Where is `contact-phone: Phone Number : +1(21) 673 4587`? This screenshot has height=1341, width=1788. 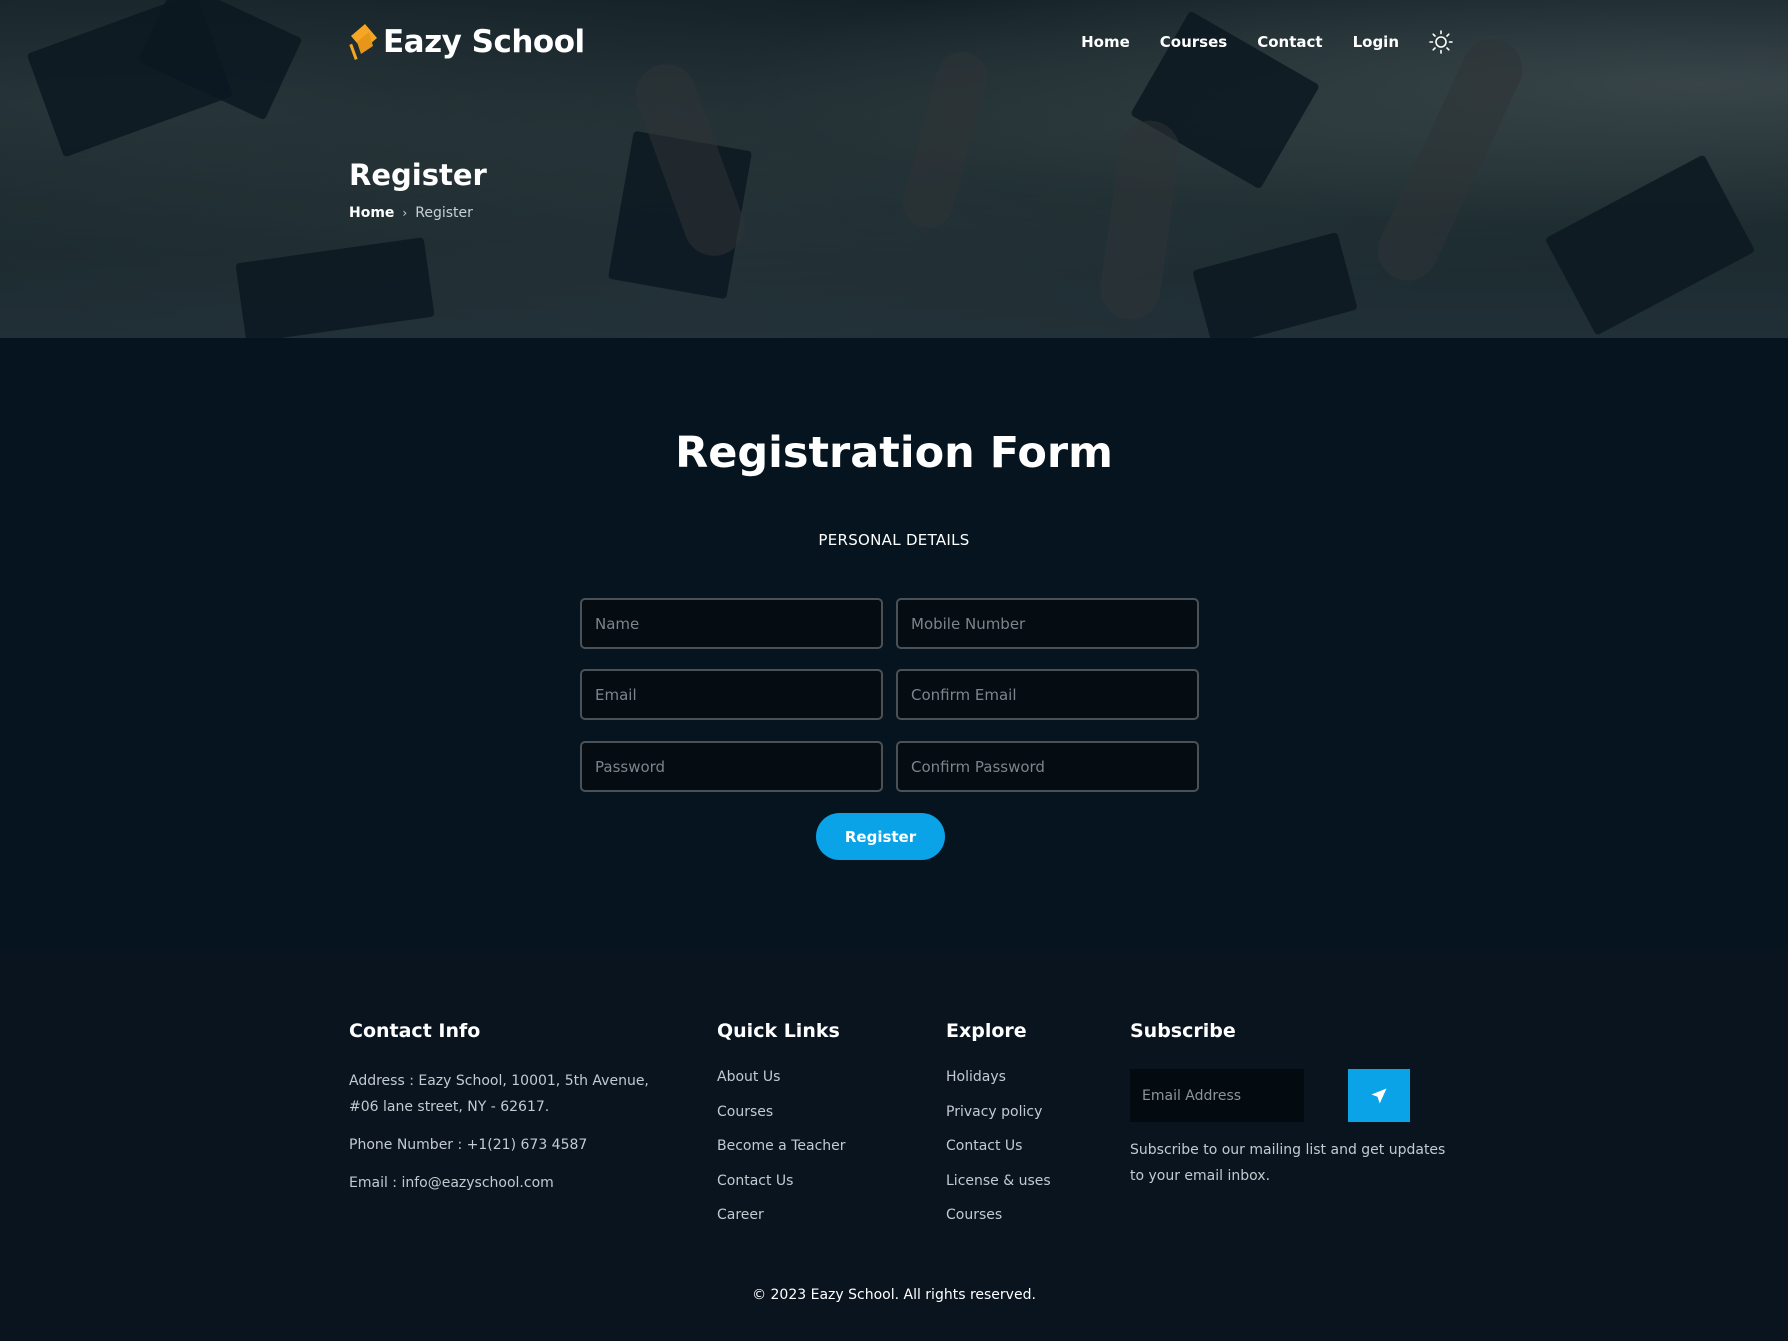
contact-phone: Phone Number : +1(21) 673 4587 is located at coordinates (468, 1145).